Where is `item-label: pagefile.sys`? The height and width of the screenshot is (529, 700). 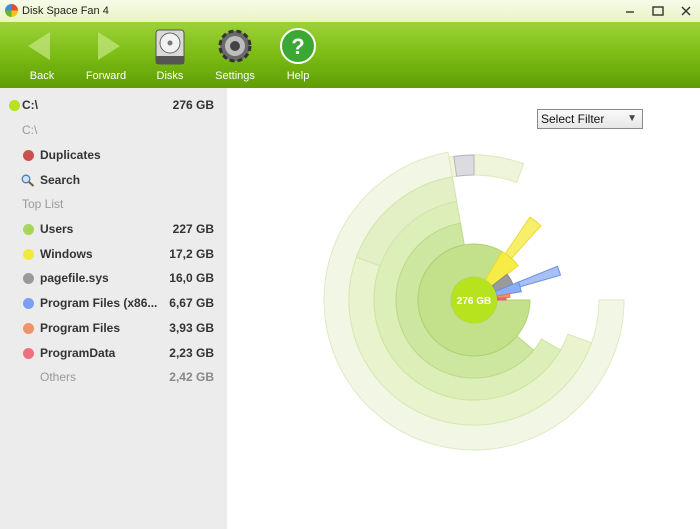 item-label: pagefile.sys is located at coordinates (74, 278).